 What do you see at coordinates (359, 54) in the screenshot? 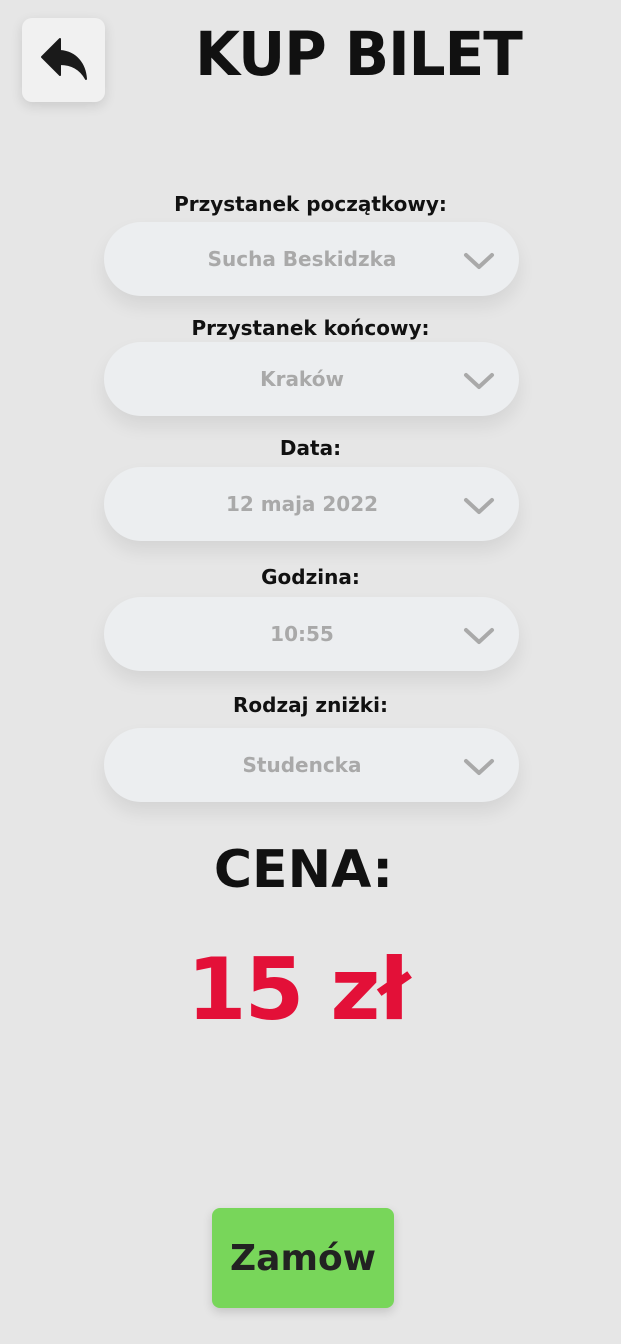
I see `page-title: KUP BILET` at bounding box center [359, 54].